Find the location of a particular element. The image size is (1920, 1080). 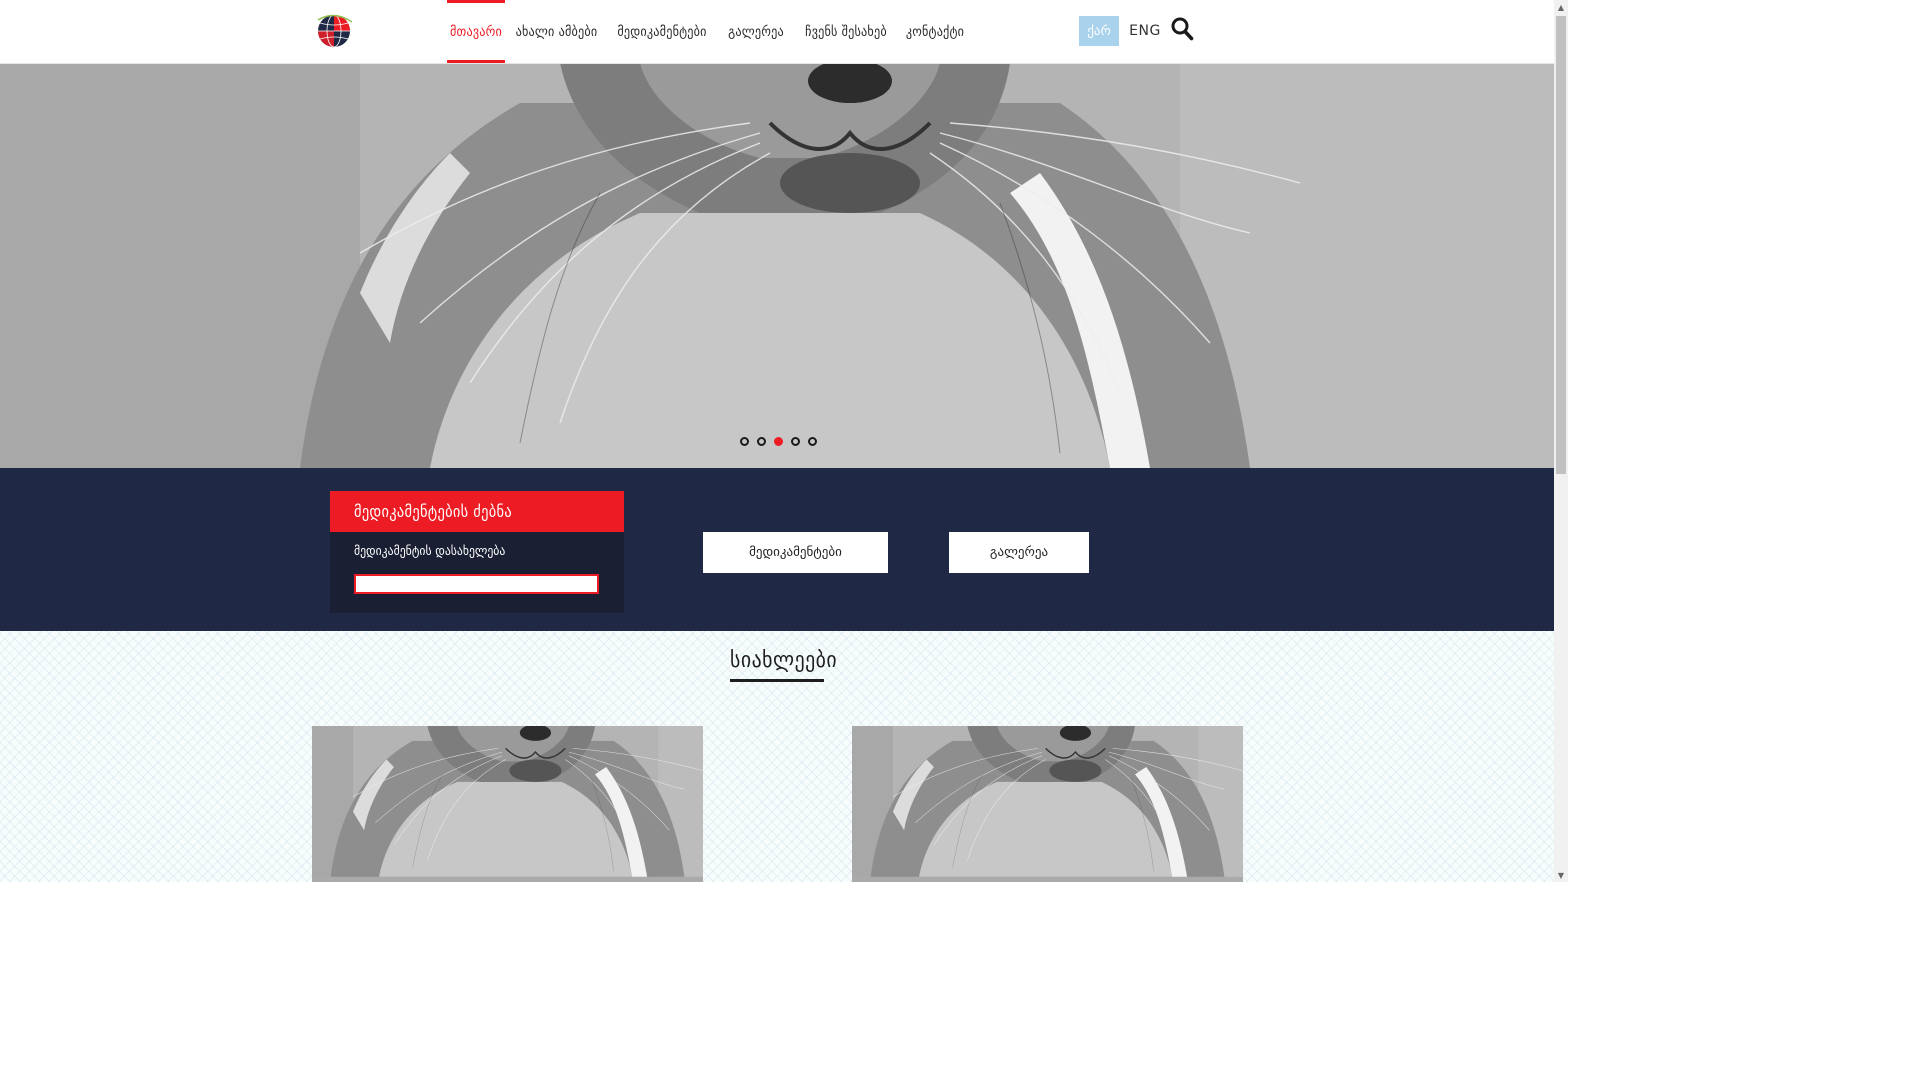

language-ka-button: ქარ is located at coordinates (1099, 31).